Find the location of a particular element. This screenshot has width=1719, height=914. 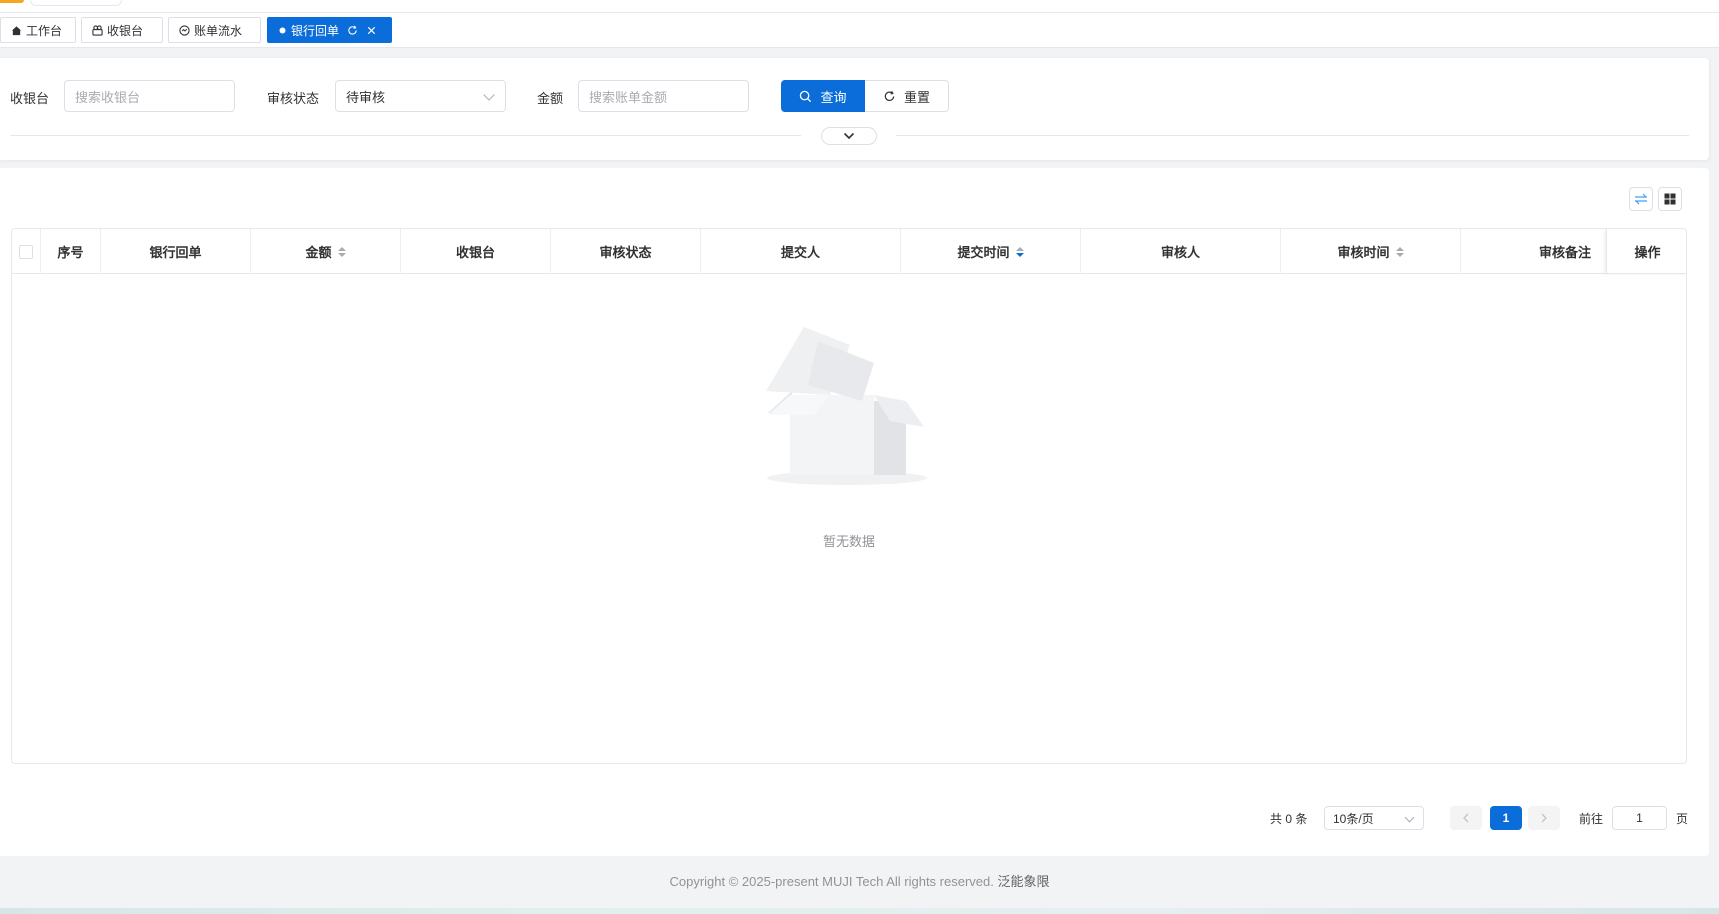

page-suffix: 页 is located at coordinates (1682, 818).